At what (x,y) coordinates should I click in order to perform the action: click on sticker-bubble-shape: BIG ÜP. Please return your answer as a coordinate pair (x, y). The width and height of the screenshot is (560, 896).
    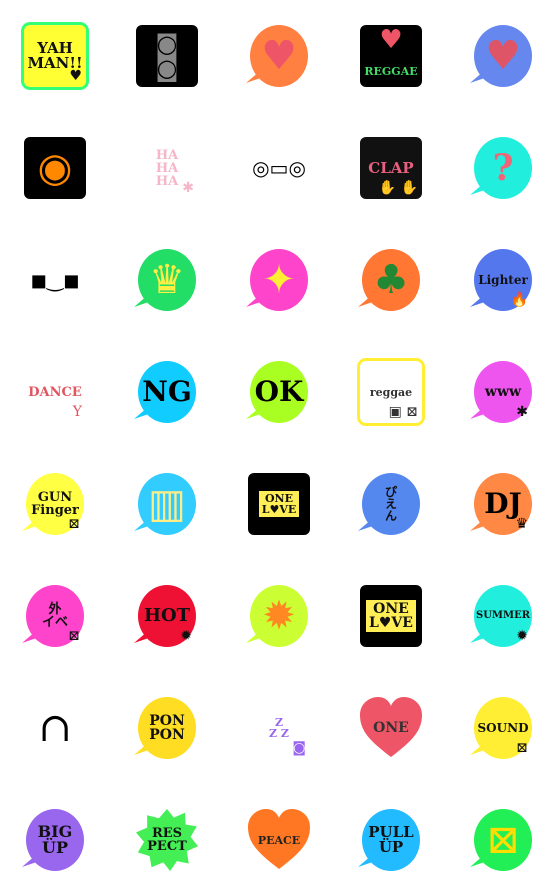
    Looking at the image, I should click on (55, 840).